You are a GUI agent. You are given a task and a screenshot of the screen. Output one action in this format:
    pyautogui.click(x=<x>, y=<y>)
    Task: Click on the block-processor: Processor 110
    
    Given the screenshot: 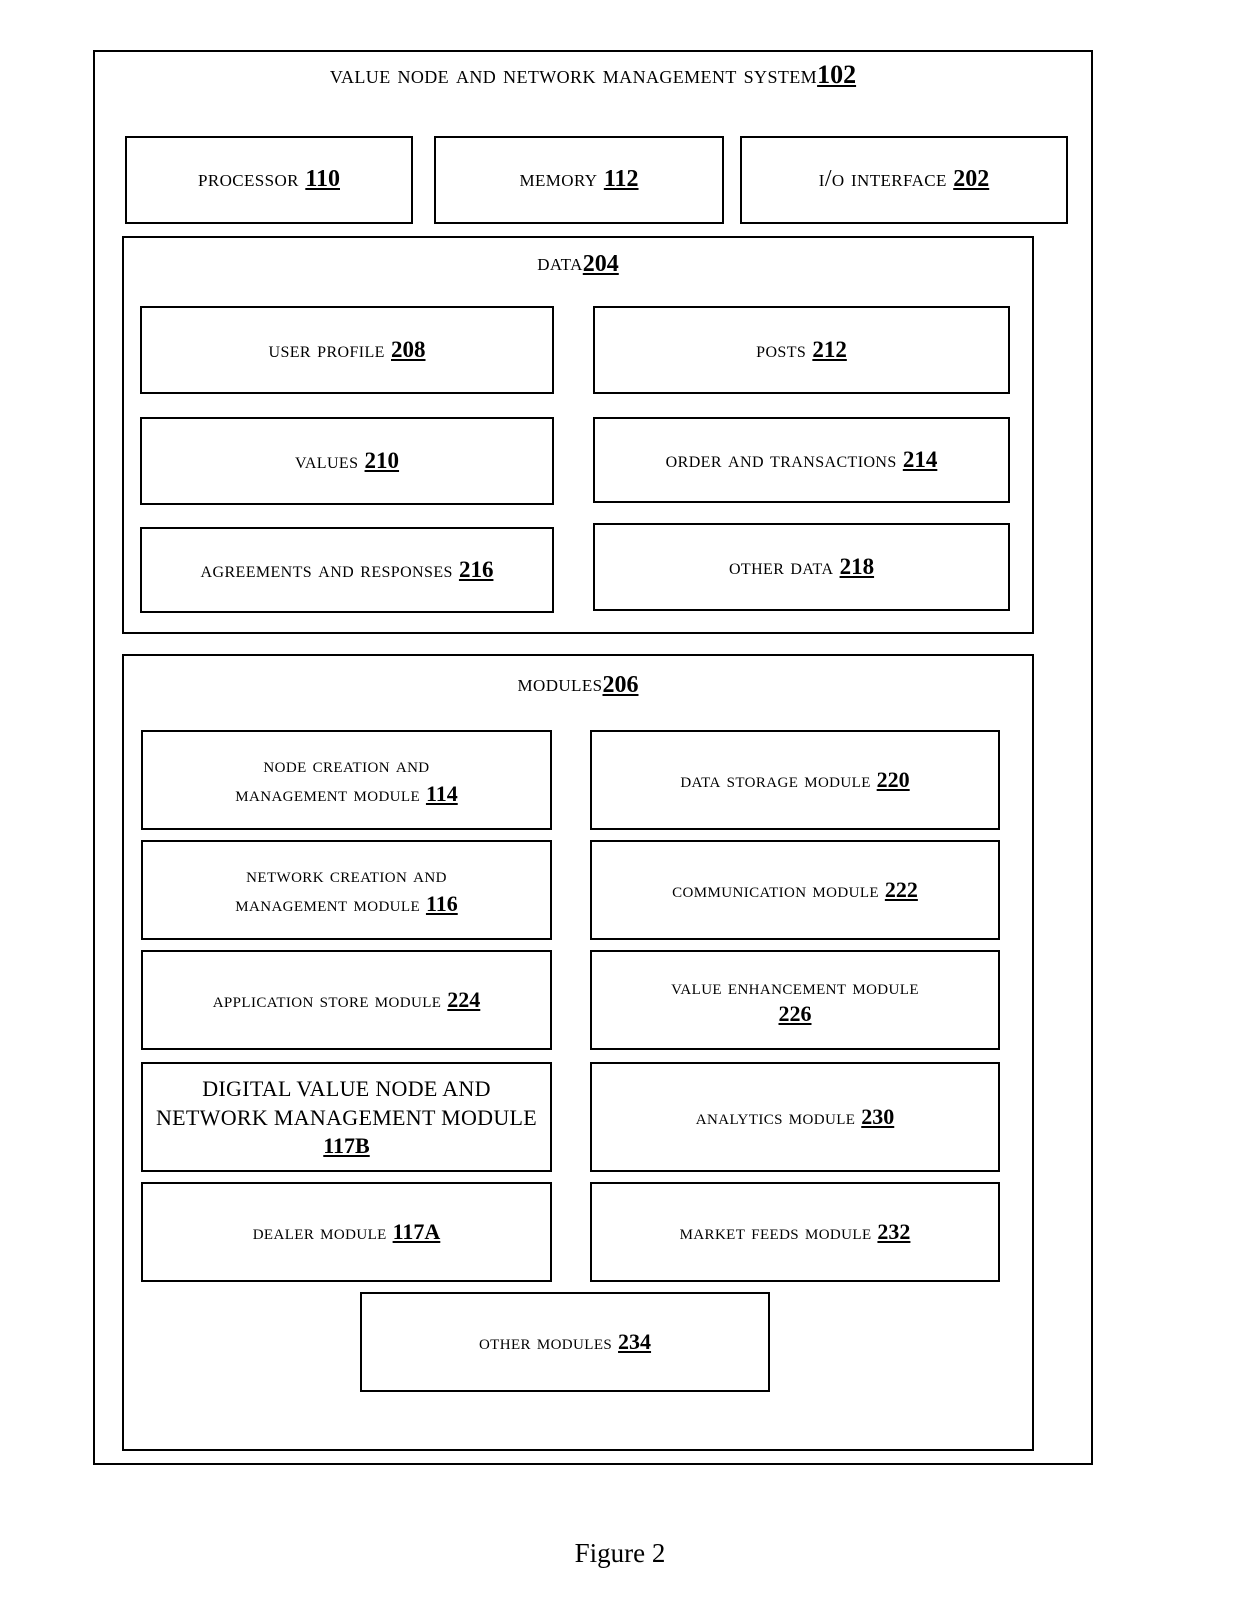 What is the action you would take?
    pyautogui.click(x=269, y=180)
    